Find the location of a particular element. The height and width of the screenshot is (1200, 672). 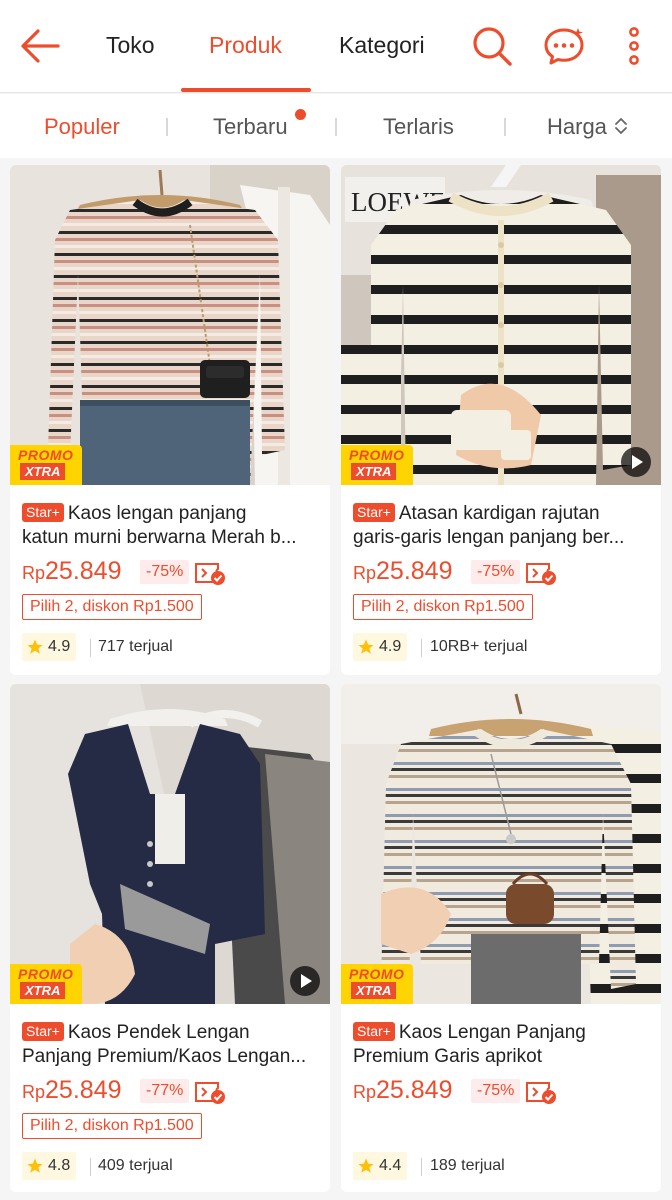

sort-terbaru: Terbaru is located at coordinates (250, 127).